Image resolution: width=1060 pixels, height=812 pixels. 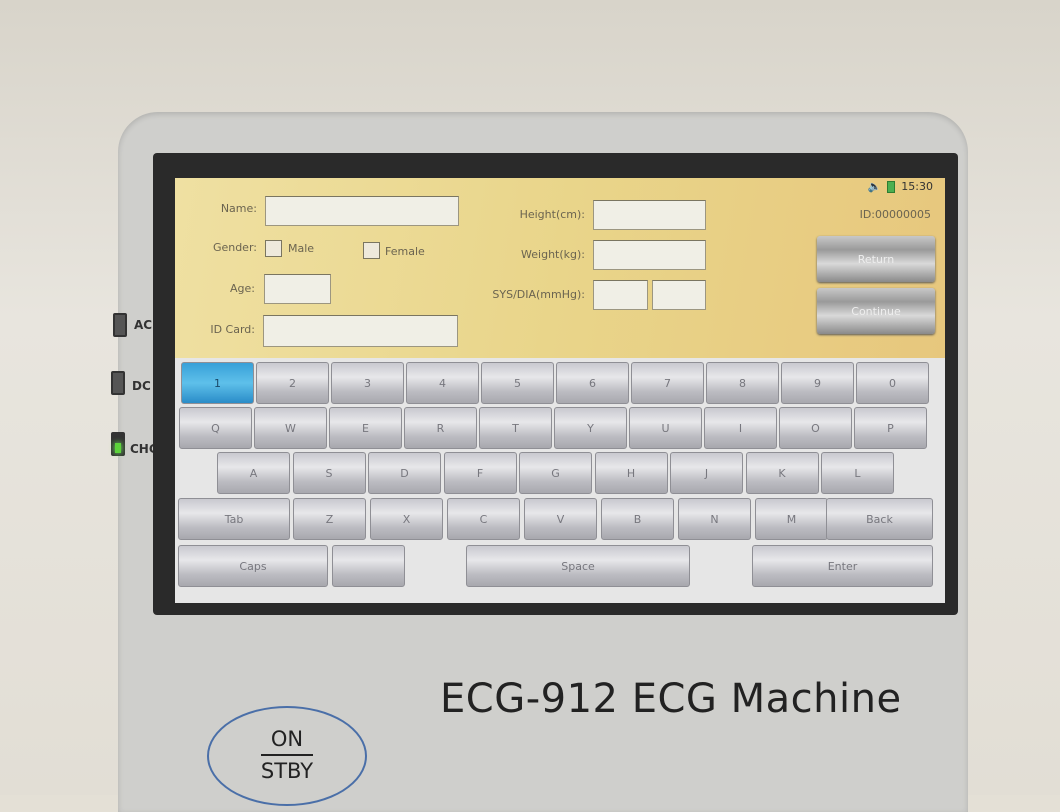 I want to click on dia-input, so click(x=679, y=295).